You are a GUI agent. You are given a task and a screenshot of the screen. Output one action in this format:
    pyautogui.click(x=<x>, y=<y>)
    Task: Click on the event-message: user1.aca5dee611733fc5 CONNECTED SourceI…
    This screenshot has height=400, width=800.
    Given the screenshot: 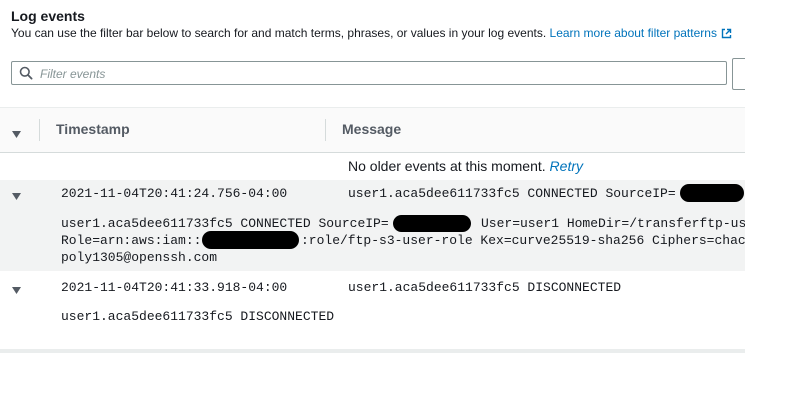 What is the action you would take?
    pyautogui.click(x=512, y=193)
    